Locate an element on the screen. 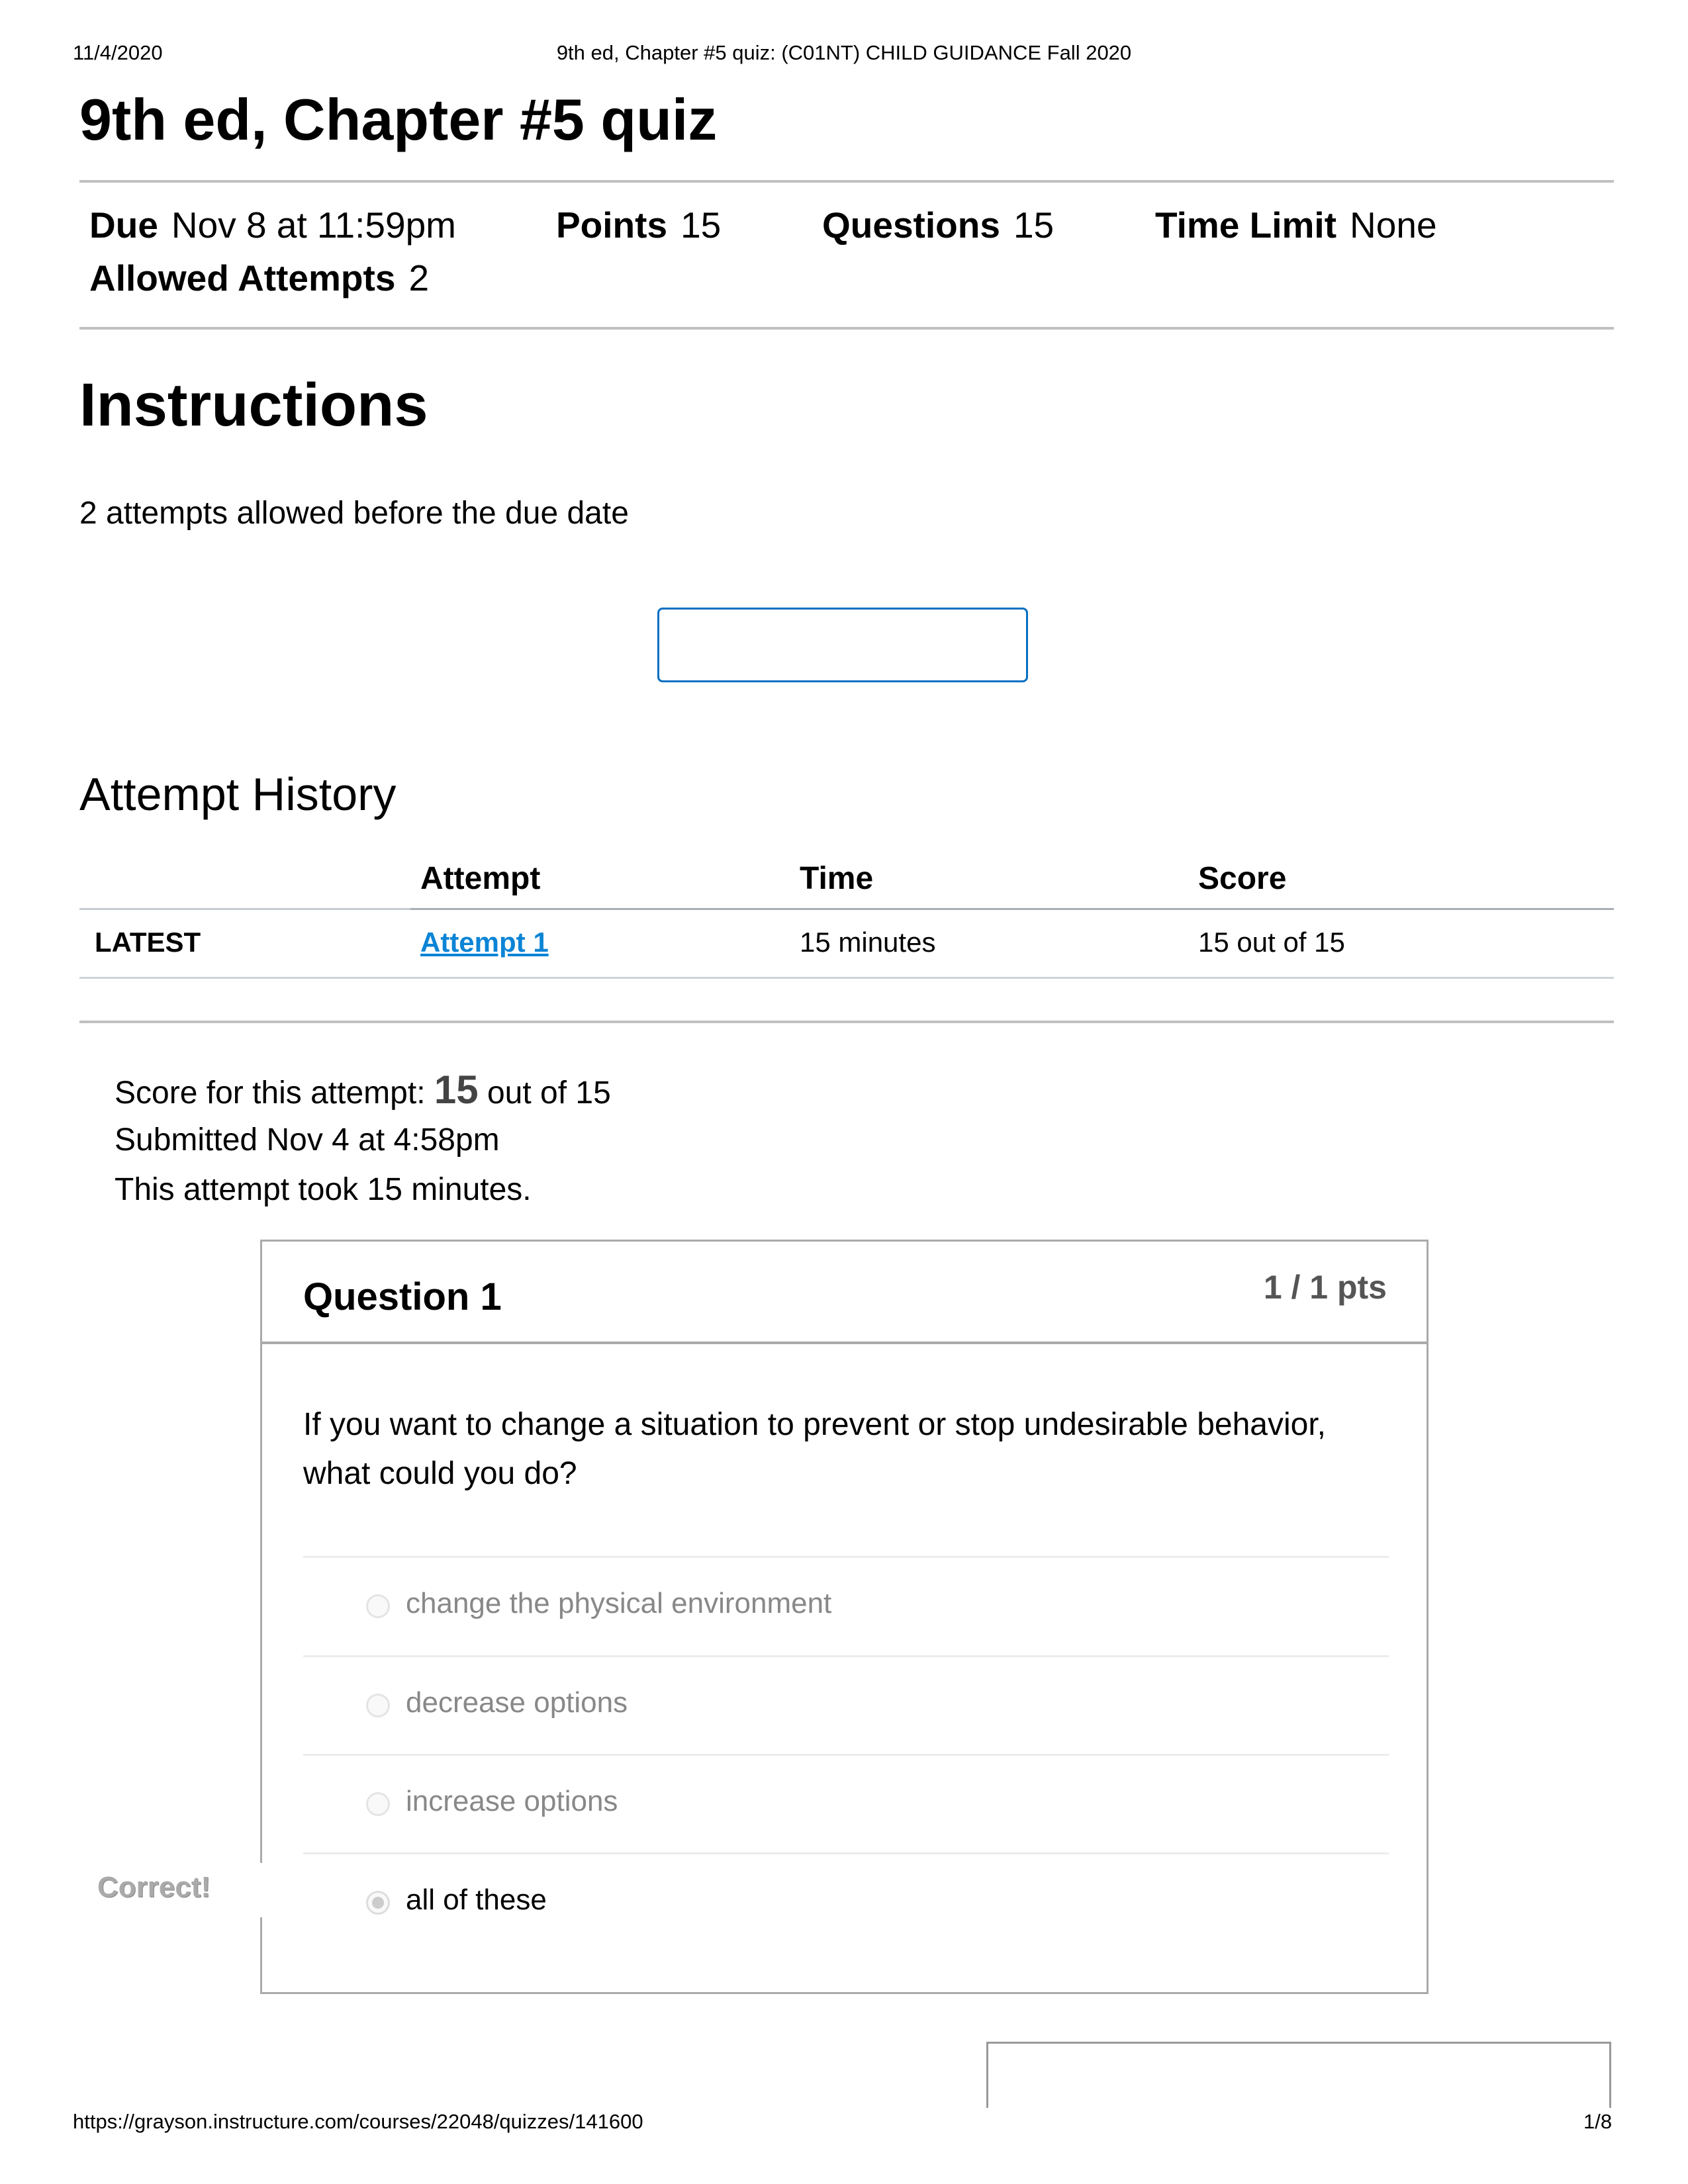  radio-selected-icon is located at coordinates (378, 1903).